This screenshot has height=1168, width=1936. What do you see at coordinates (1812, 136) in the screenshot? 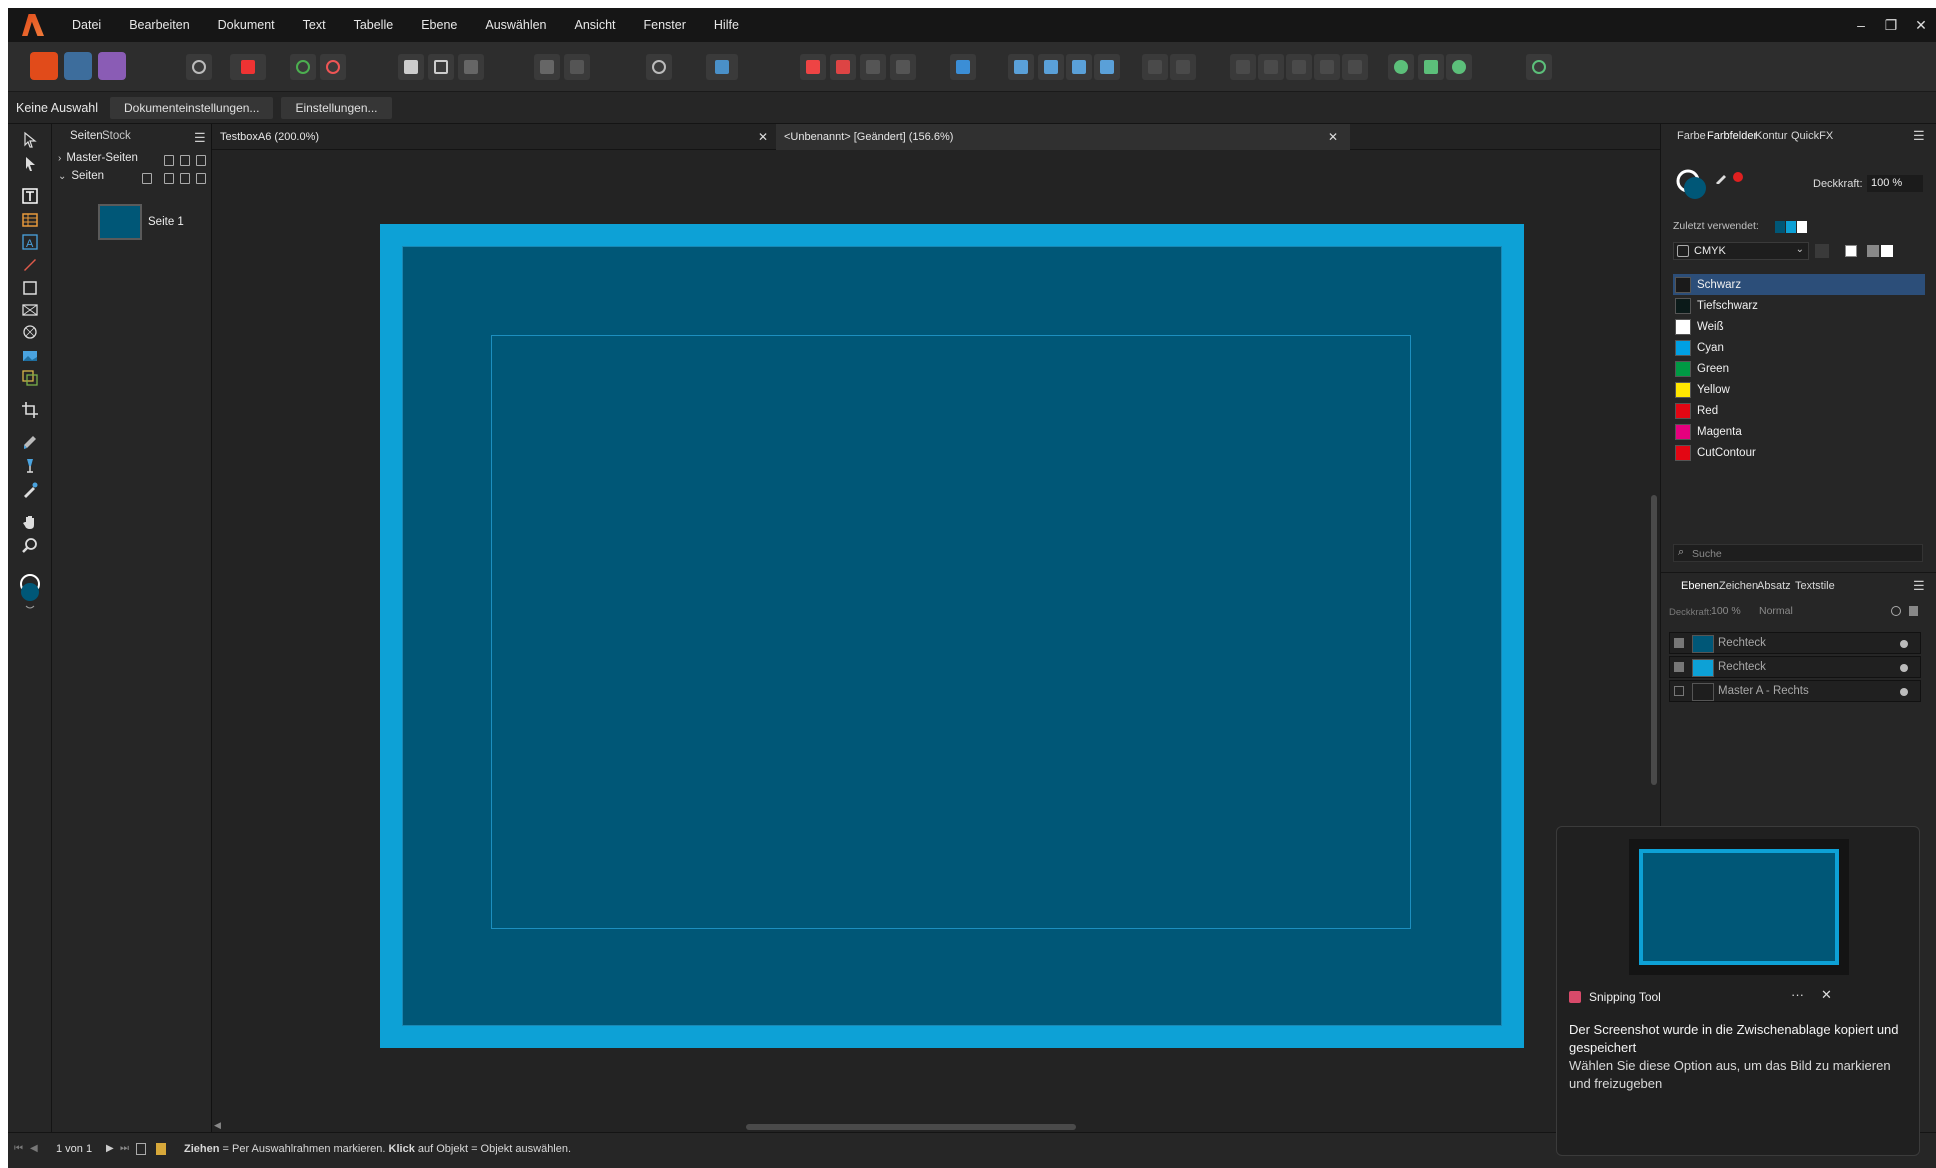
I see `tab-quickfx: QuickFX` at bounding box center [1812, 136].